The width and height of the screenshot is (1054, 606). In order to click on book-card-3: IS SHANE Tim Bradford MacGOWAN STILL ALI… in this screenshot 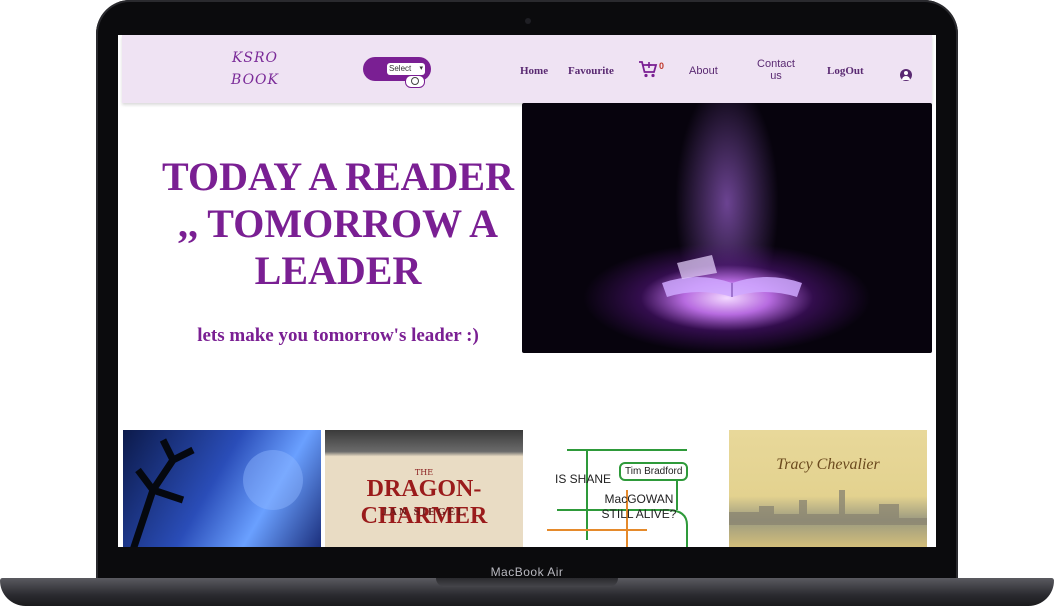, I will do `click(626, 488)`.